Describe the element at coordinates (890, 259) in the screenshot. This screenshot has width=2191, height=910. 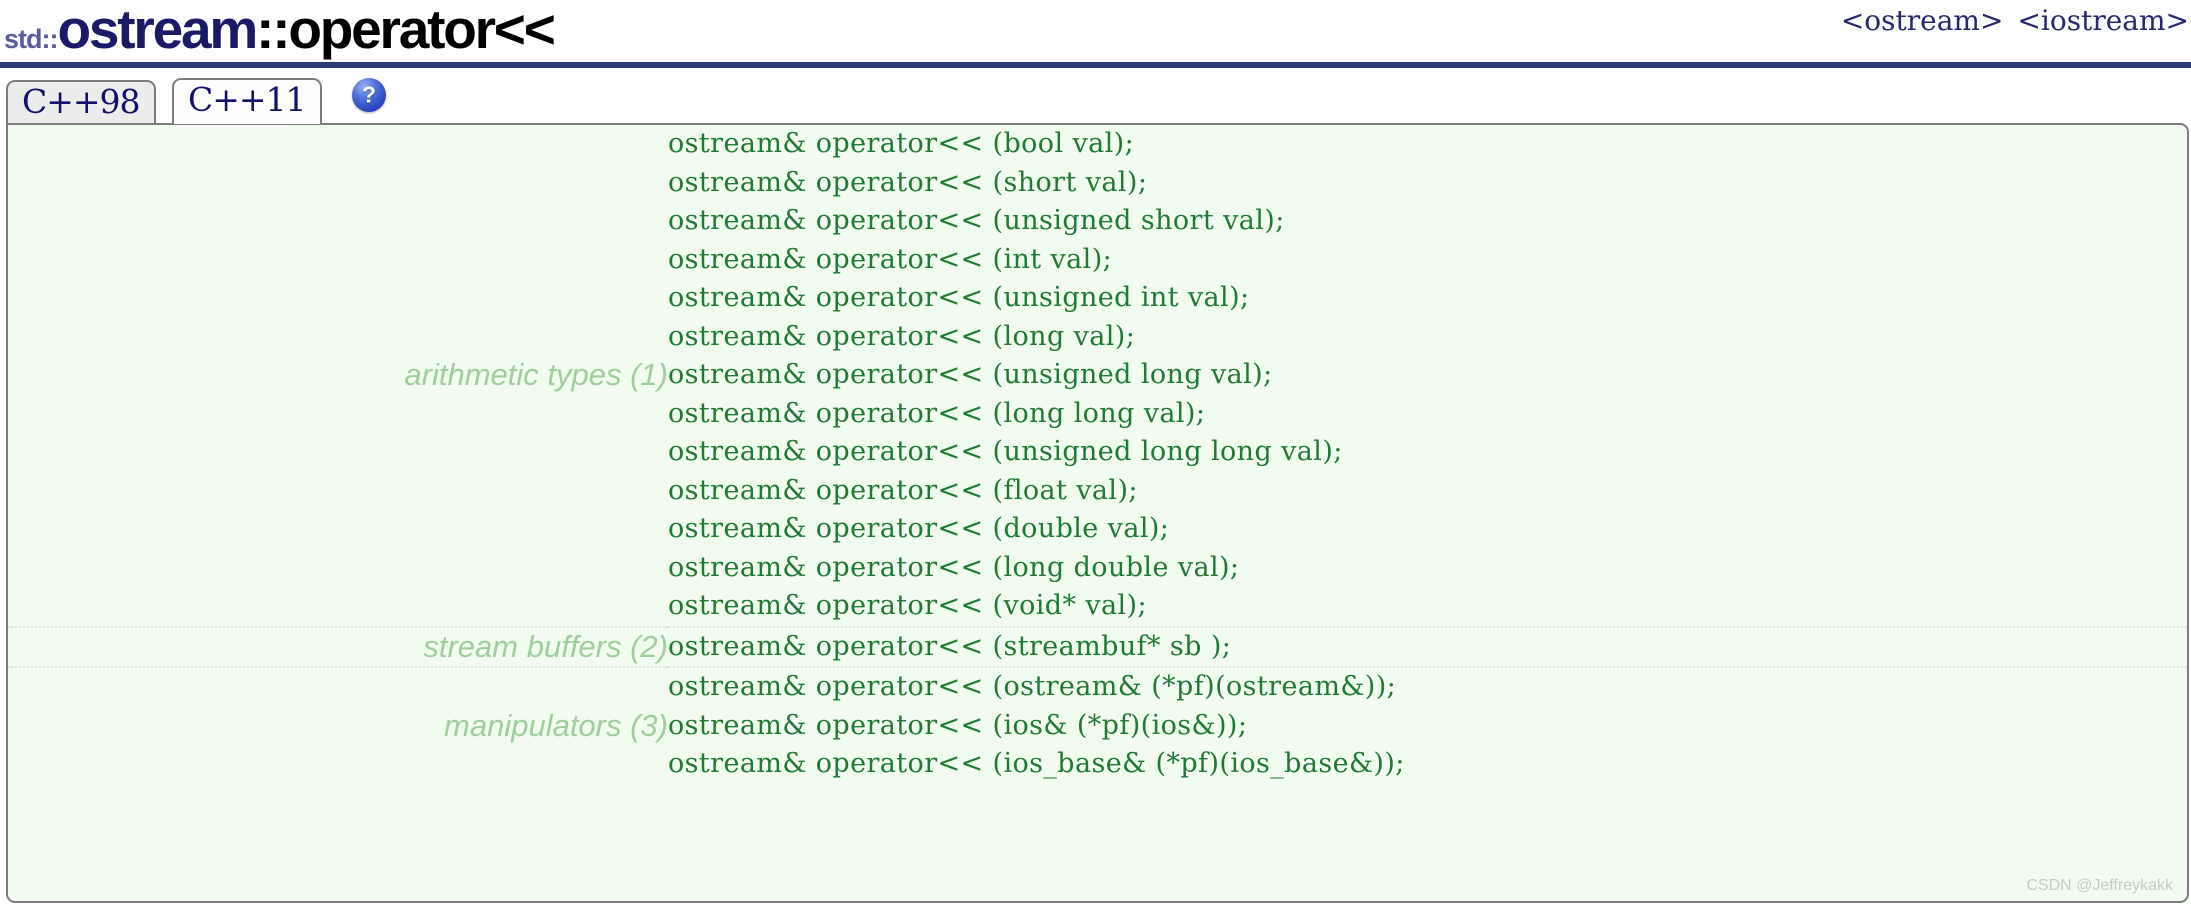
I see `signature-line: ostream& operator<< (int val);` at that location.